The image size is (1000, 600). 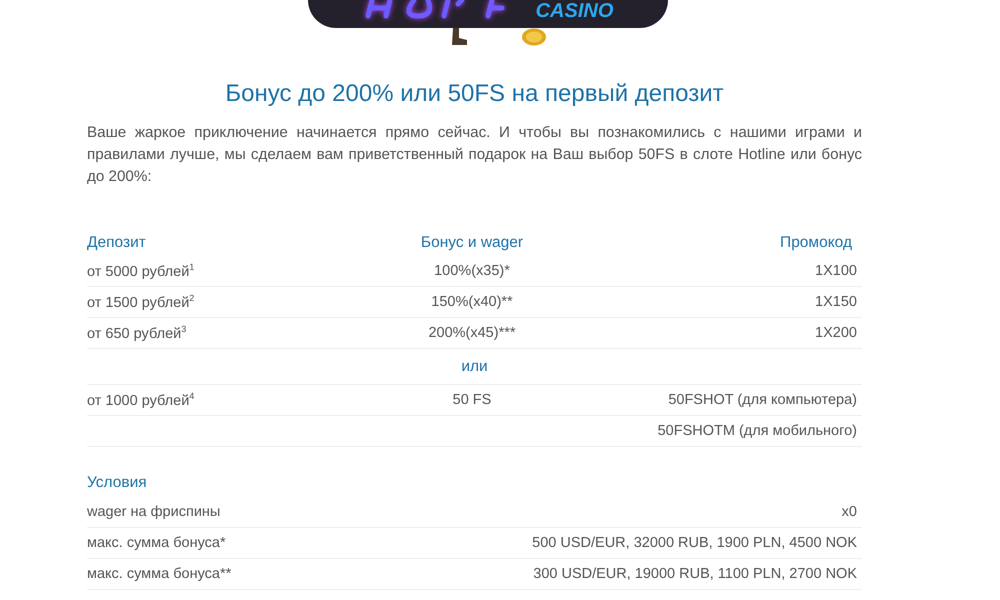 What do you see at coordinates (835, 333) in the screenshot?
I see `promo-code-cell-text: 1X200` at bounding box center [835, 333].